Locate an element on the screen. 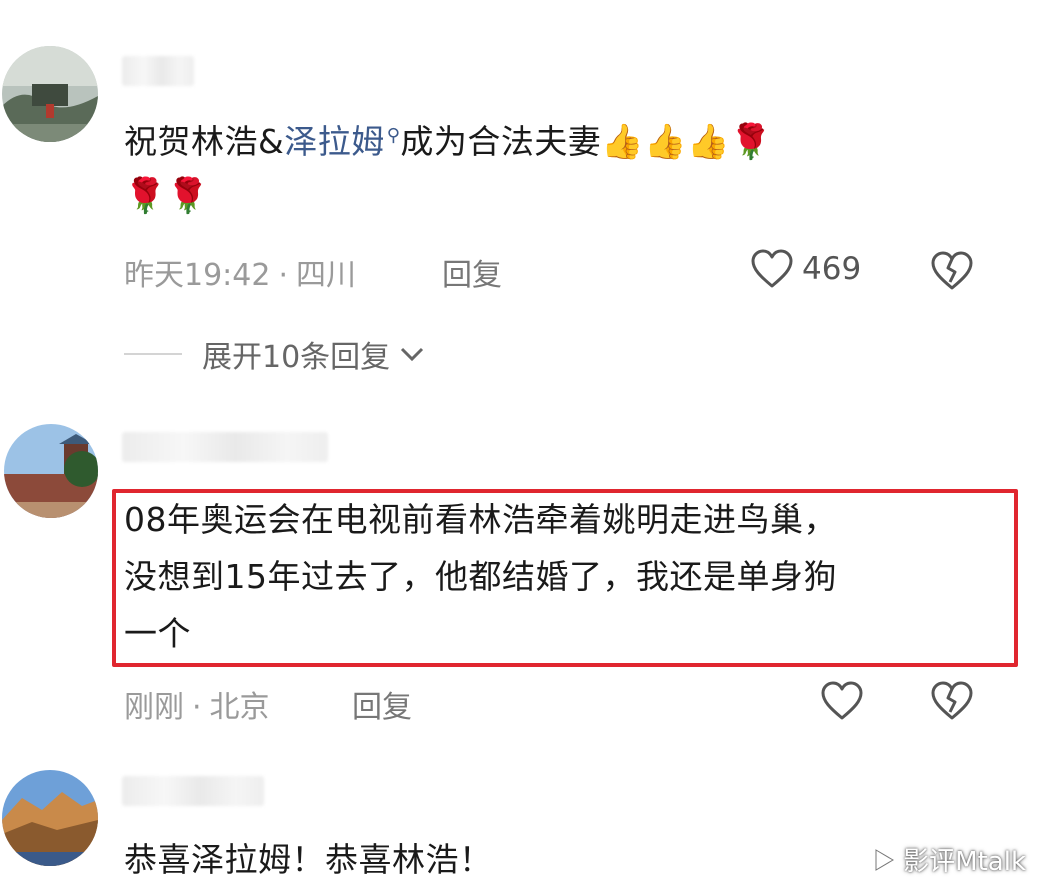 The image size is (1038, 892). comment-text-line: 没想到15年过去了，他都结婚了，我还是单身狗 is located at coordinates (480, 576).